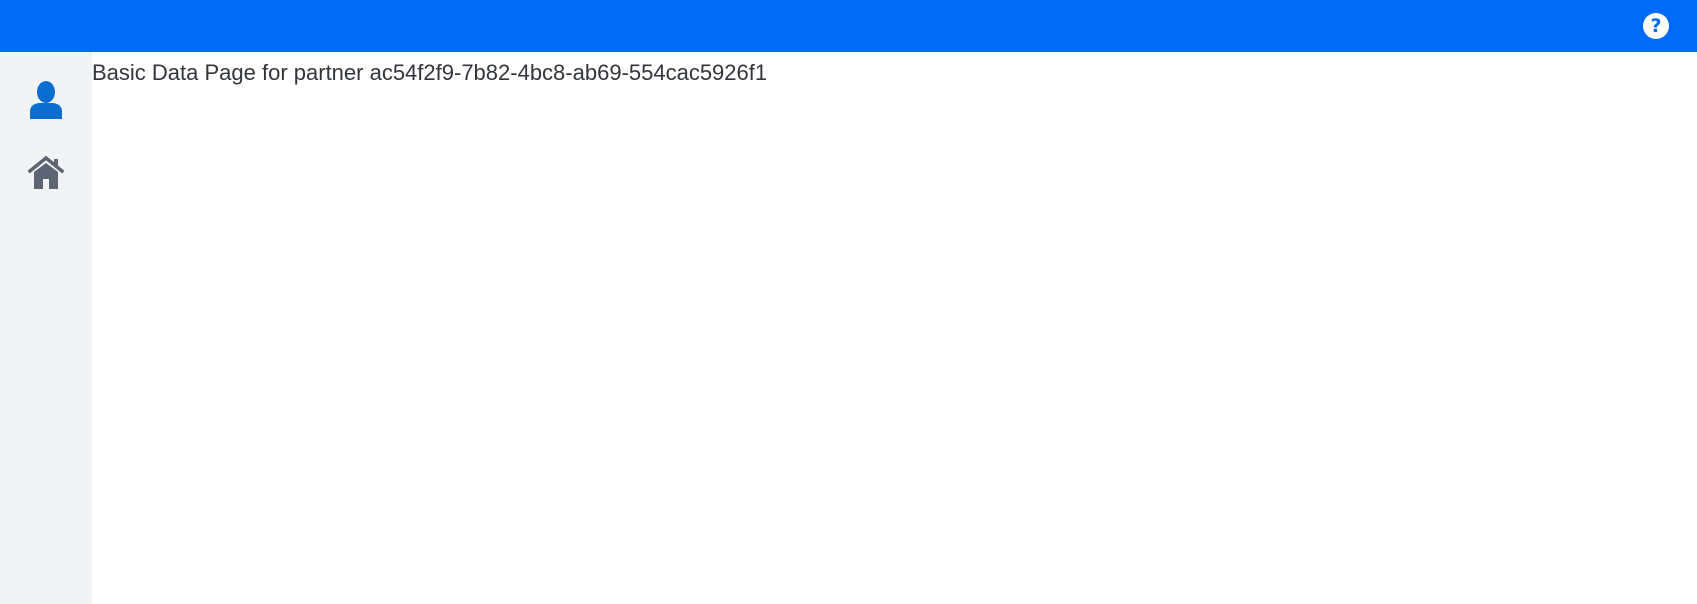 This screenshot has height=604, width=1697. I want to click on help-button: ?, so click(1656, 26).